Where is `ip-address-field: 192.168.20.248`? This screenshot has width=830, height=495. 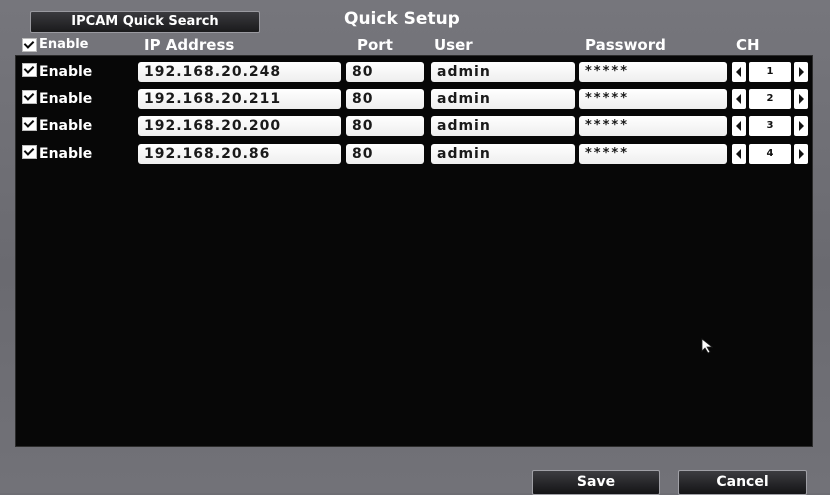
ip-address-field: 192.168.20.248 is located at coordinates (239, 72).